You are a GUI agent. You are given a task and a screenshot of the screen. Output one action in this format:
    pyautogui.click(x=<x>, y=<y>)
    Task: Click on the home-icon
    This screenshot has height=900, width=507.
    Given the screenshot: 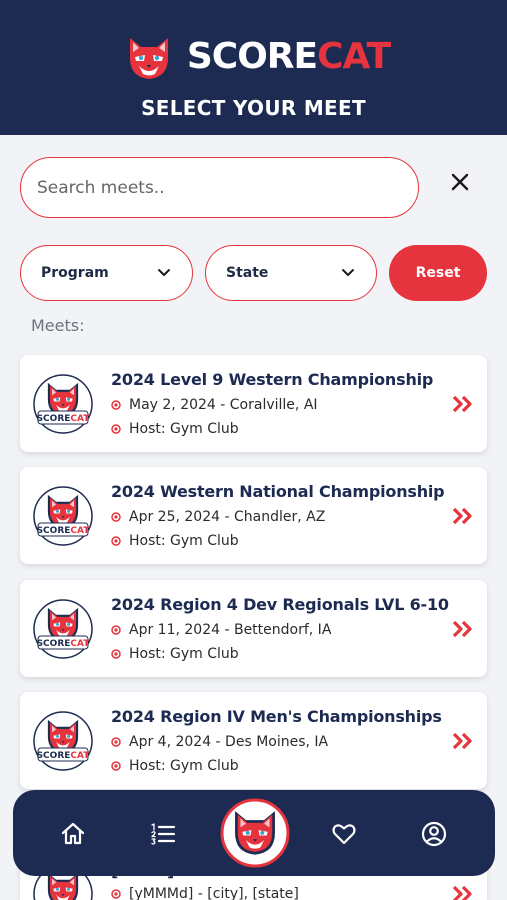 What is the action you would take?
    pyautogui.click(x=73, y=834)
    